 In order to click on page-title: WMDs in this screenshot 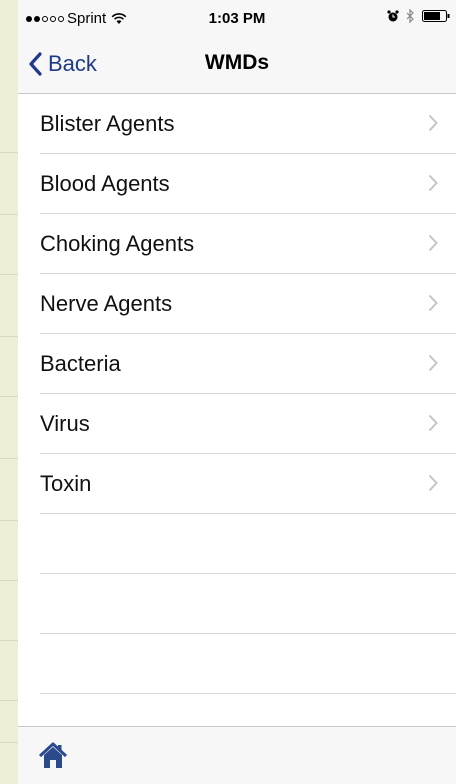, I will do `click(237, 62)`.